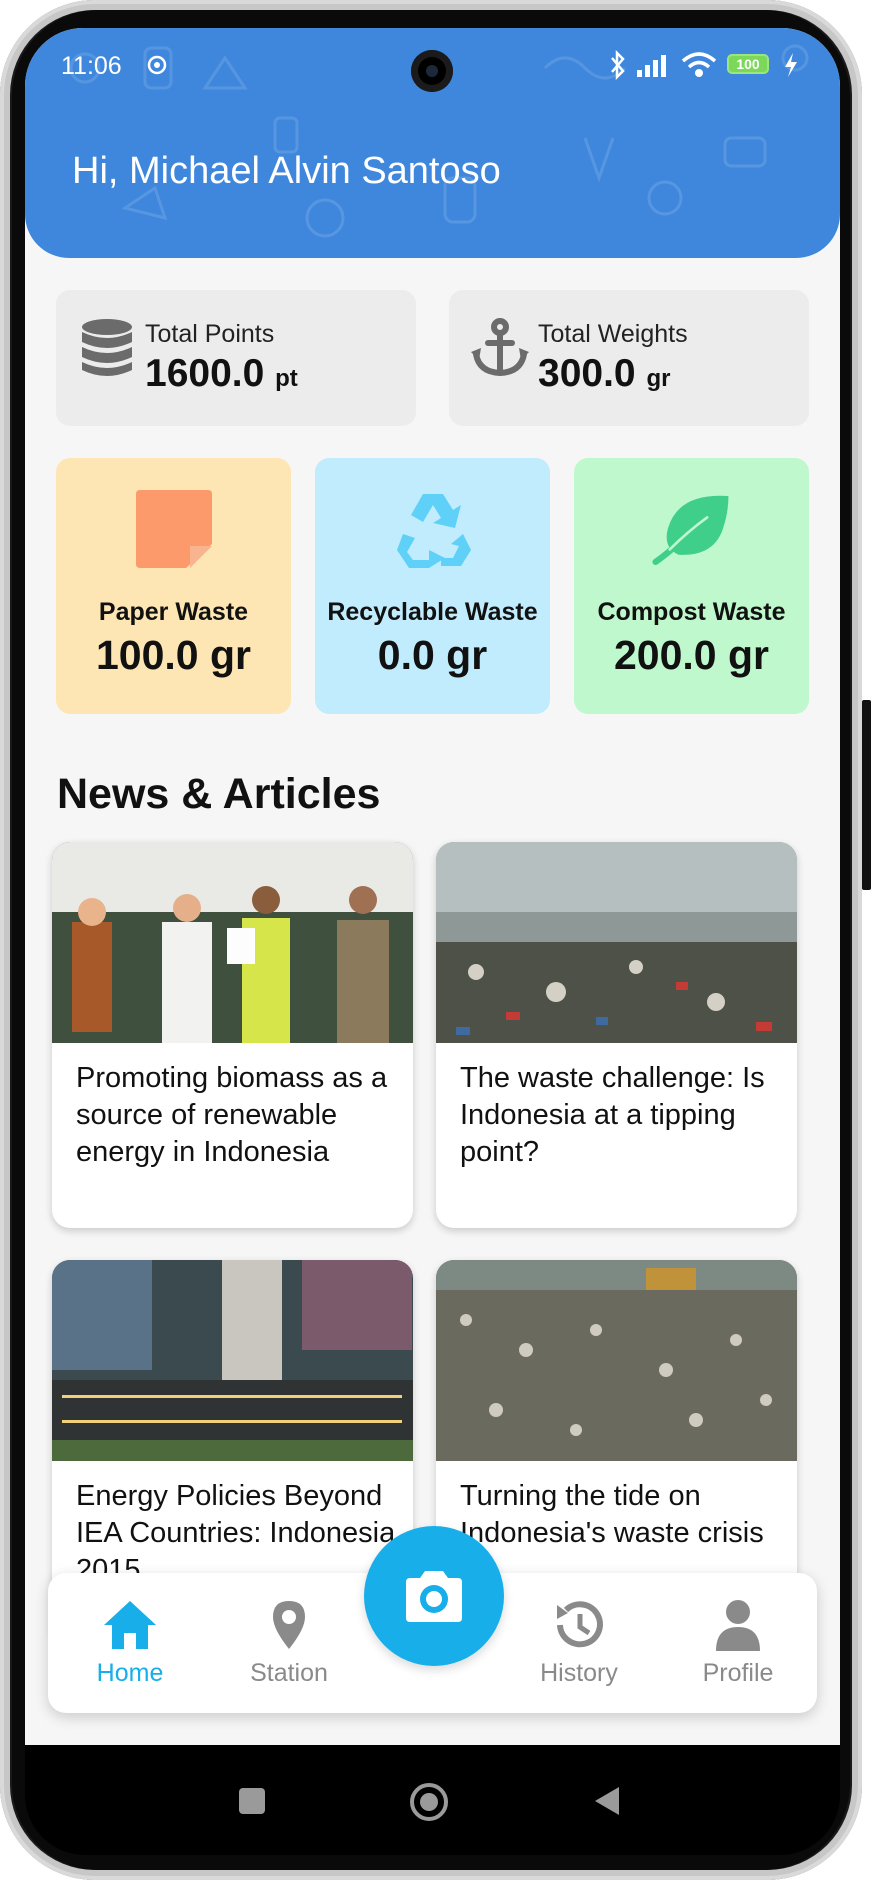 This screenshot has height=1880, width=871. What do you see at coordinates (429, 1802) in the screenshot?
I see `home-button` at bounding box center [429, 1802].